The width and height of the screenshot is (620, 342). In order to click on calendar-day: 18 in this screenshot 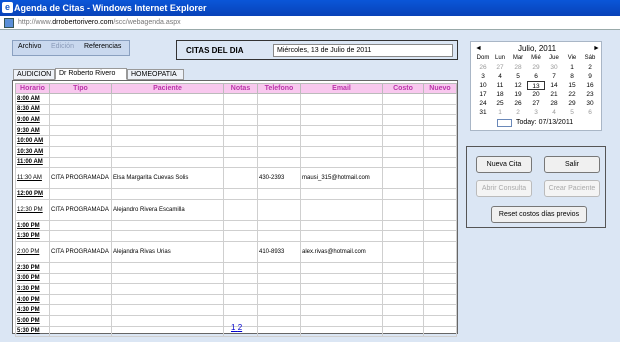, I will do `click(500, 94)`.